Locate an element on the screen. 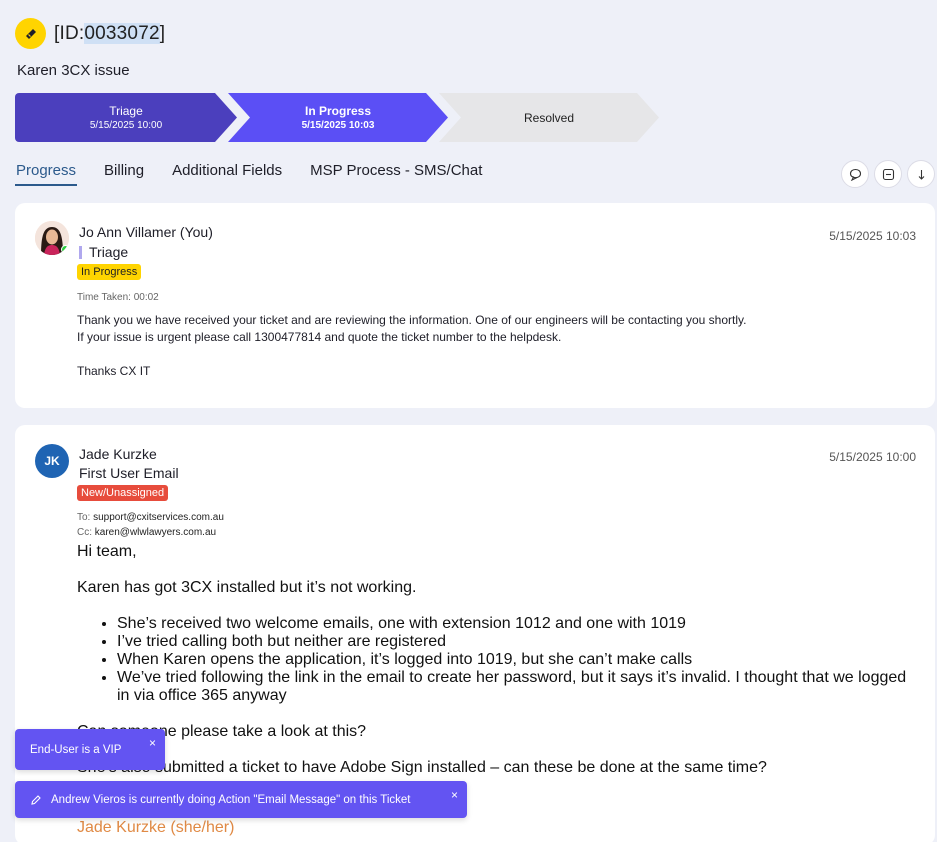 The height and width of the screenshot is (842, 937). status-badge: New/Unassigned is located at coordinates (123, 493).